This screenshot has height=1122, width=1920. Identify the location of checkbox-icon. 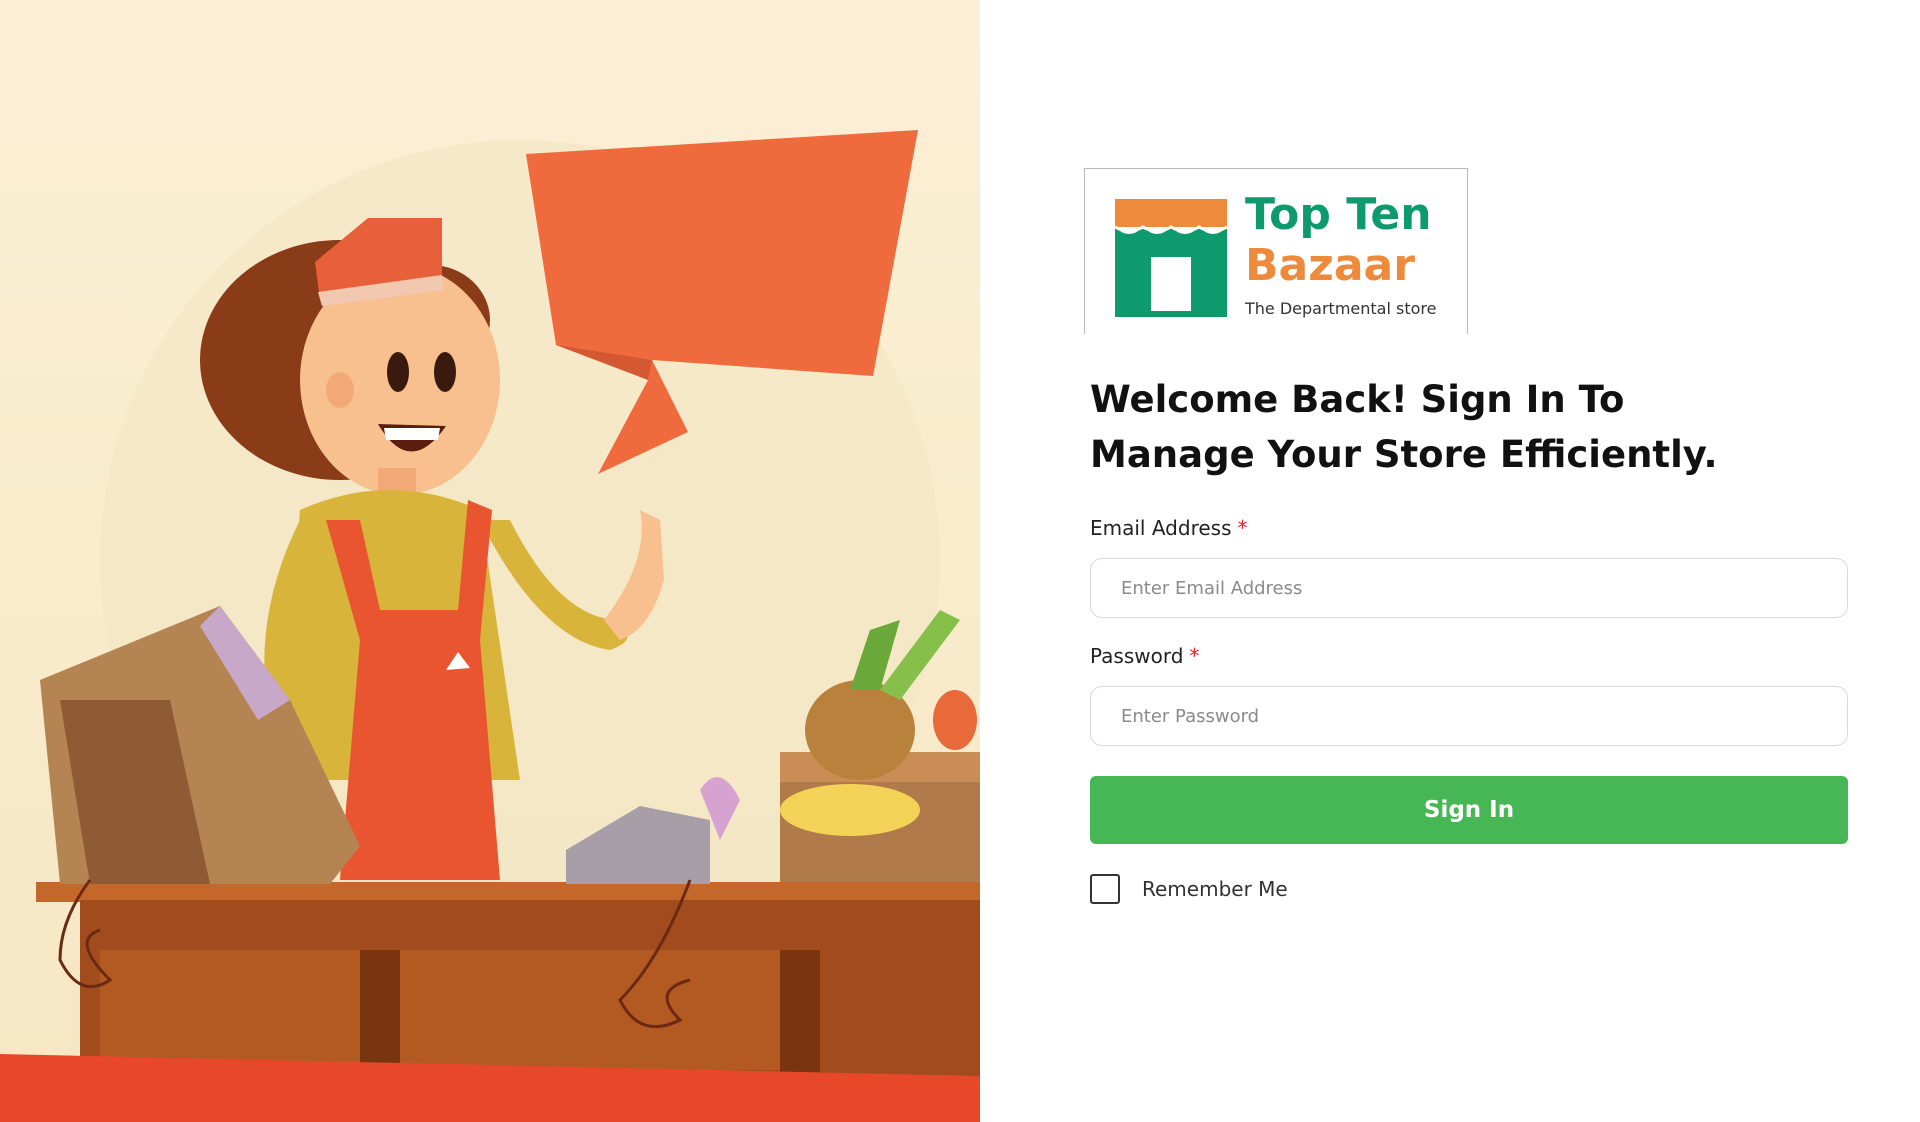
(1105, 889).